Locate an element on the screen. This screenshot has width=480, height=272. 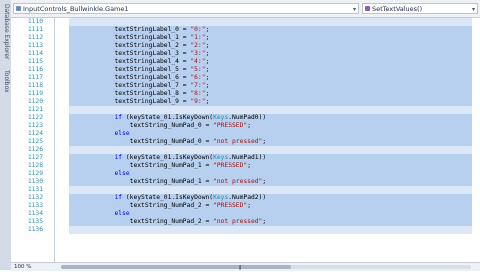
code-text: textStringLabel_4 = "4:"; is located at coordinates (270, 62).